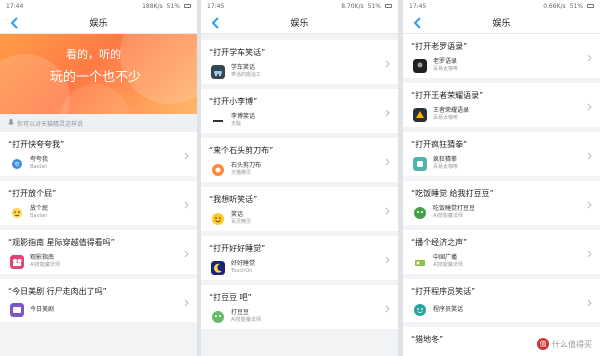 This screenshot has height=356, width=600. I want to click on skill-query: “打开王者荣耀语录”, so click(447, 95).